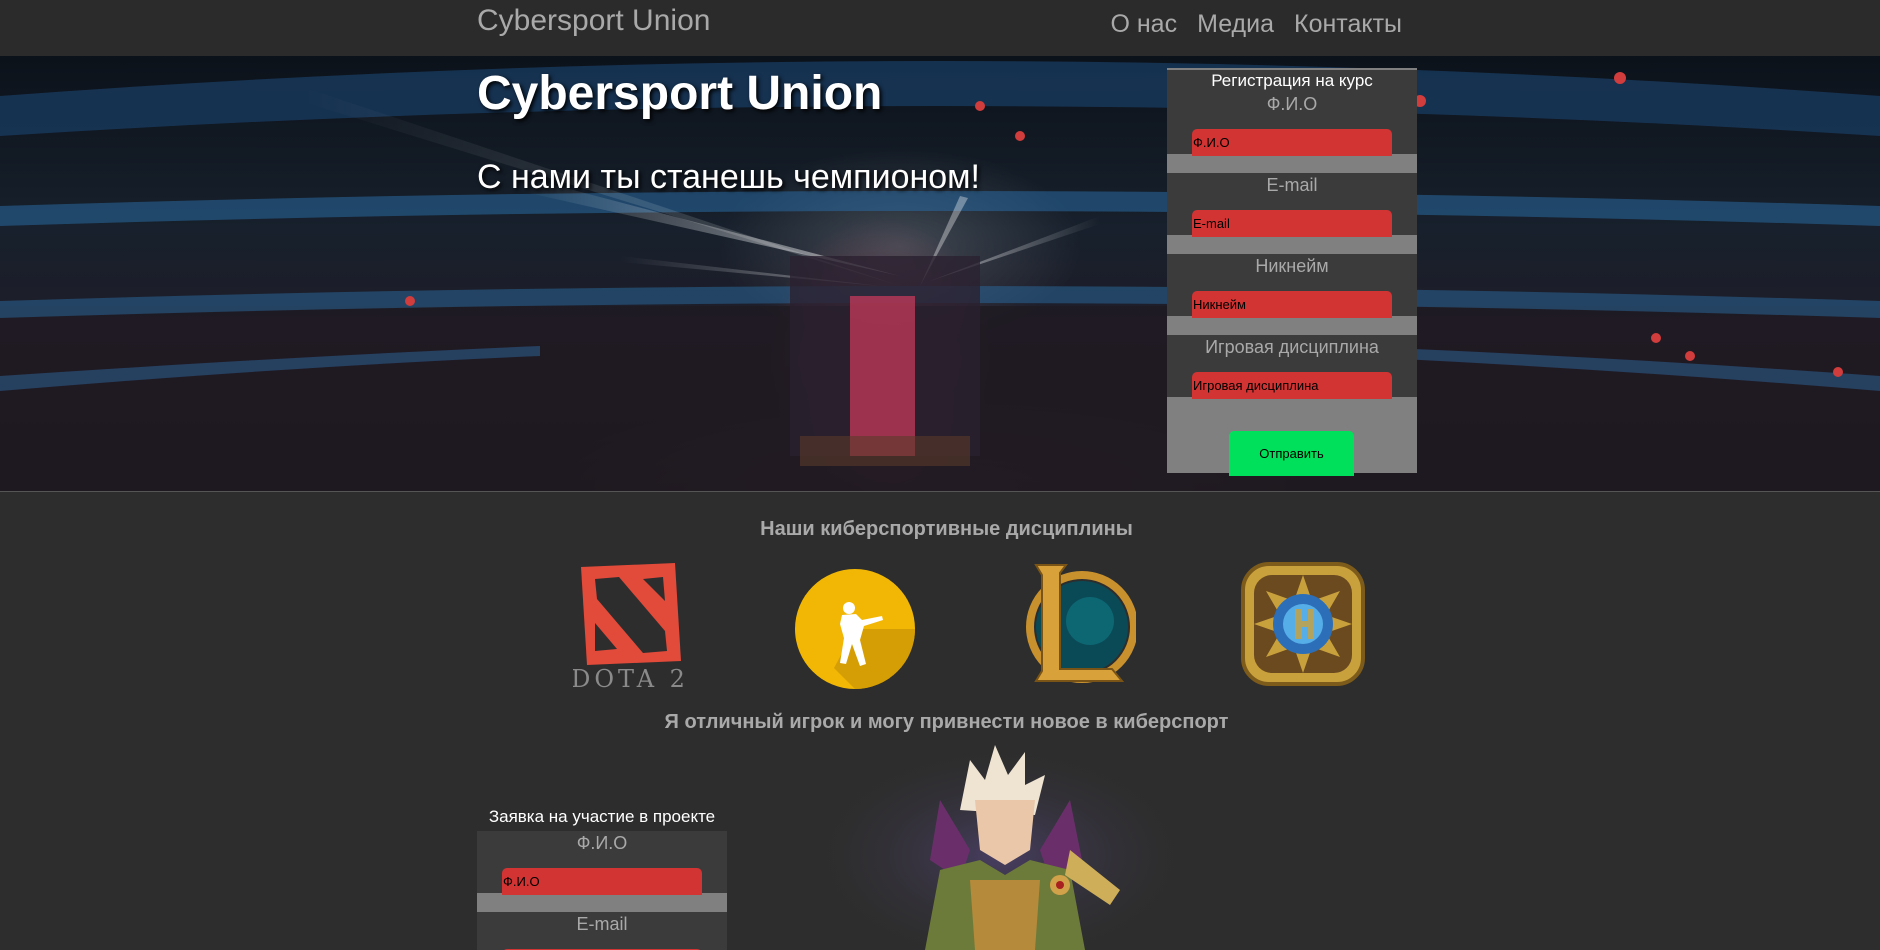 Image resolution: width=1880 pixels, height=950 pixels. Describe the element at coordinates (940, 28) in the screenshot. I see `top-nav-bar: Cybersport Union О нас Медиа Контакты` at that location.